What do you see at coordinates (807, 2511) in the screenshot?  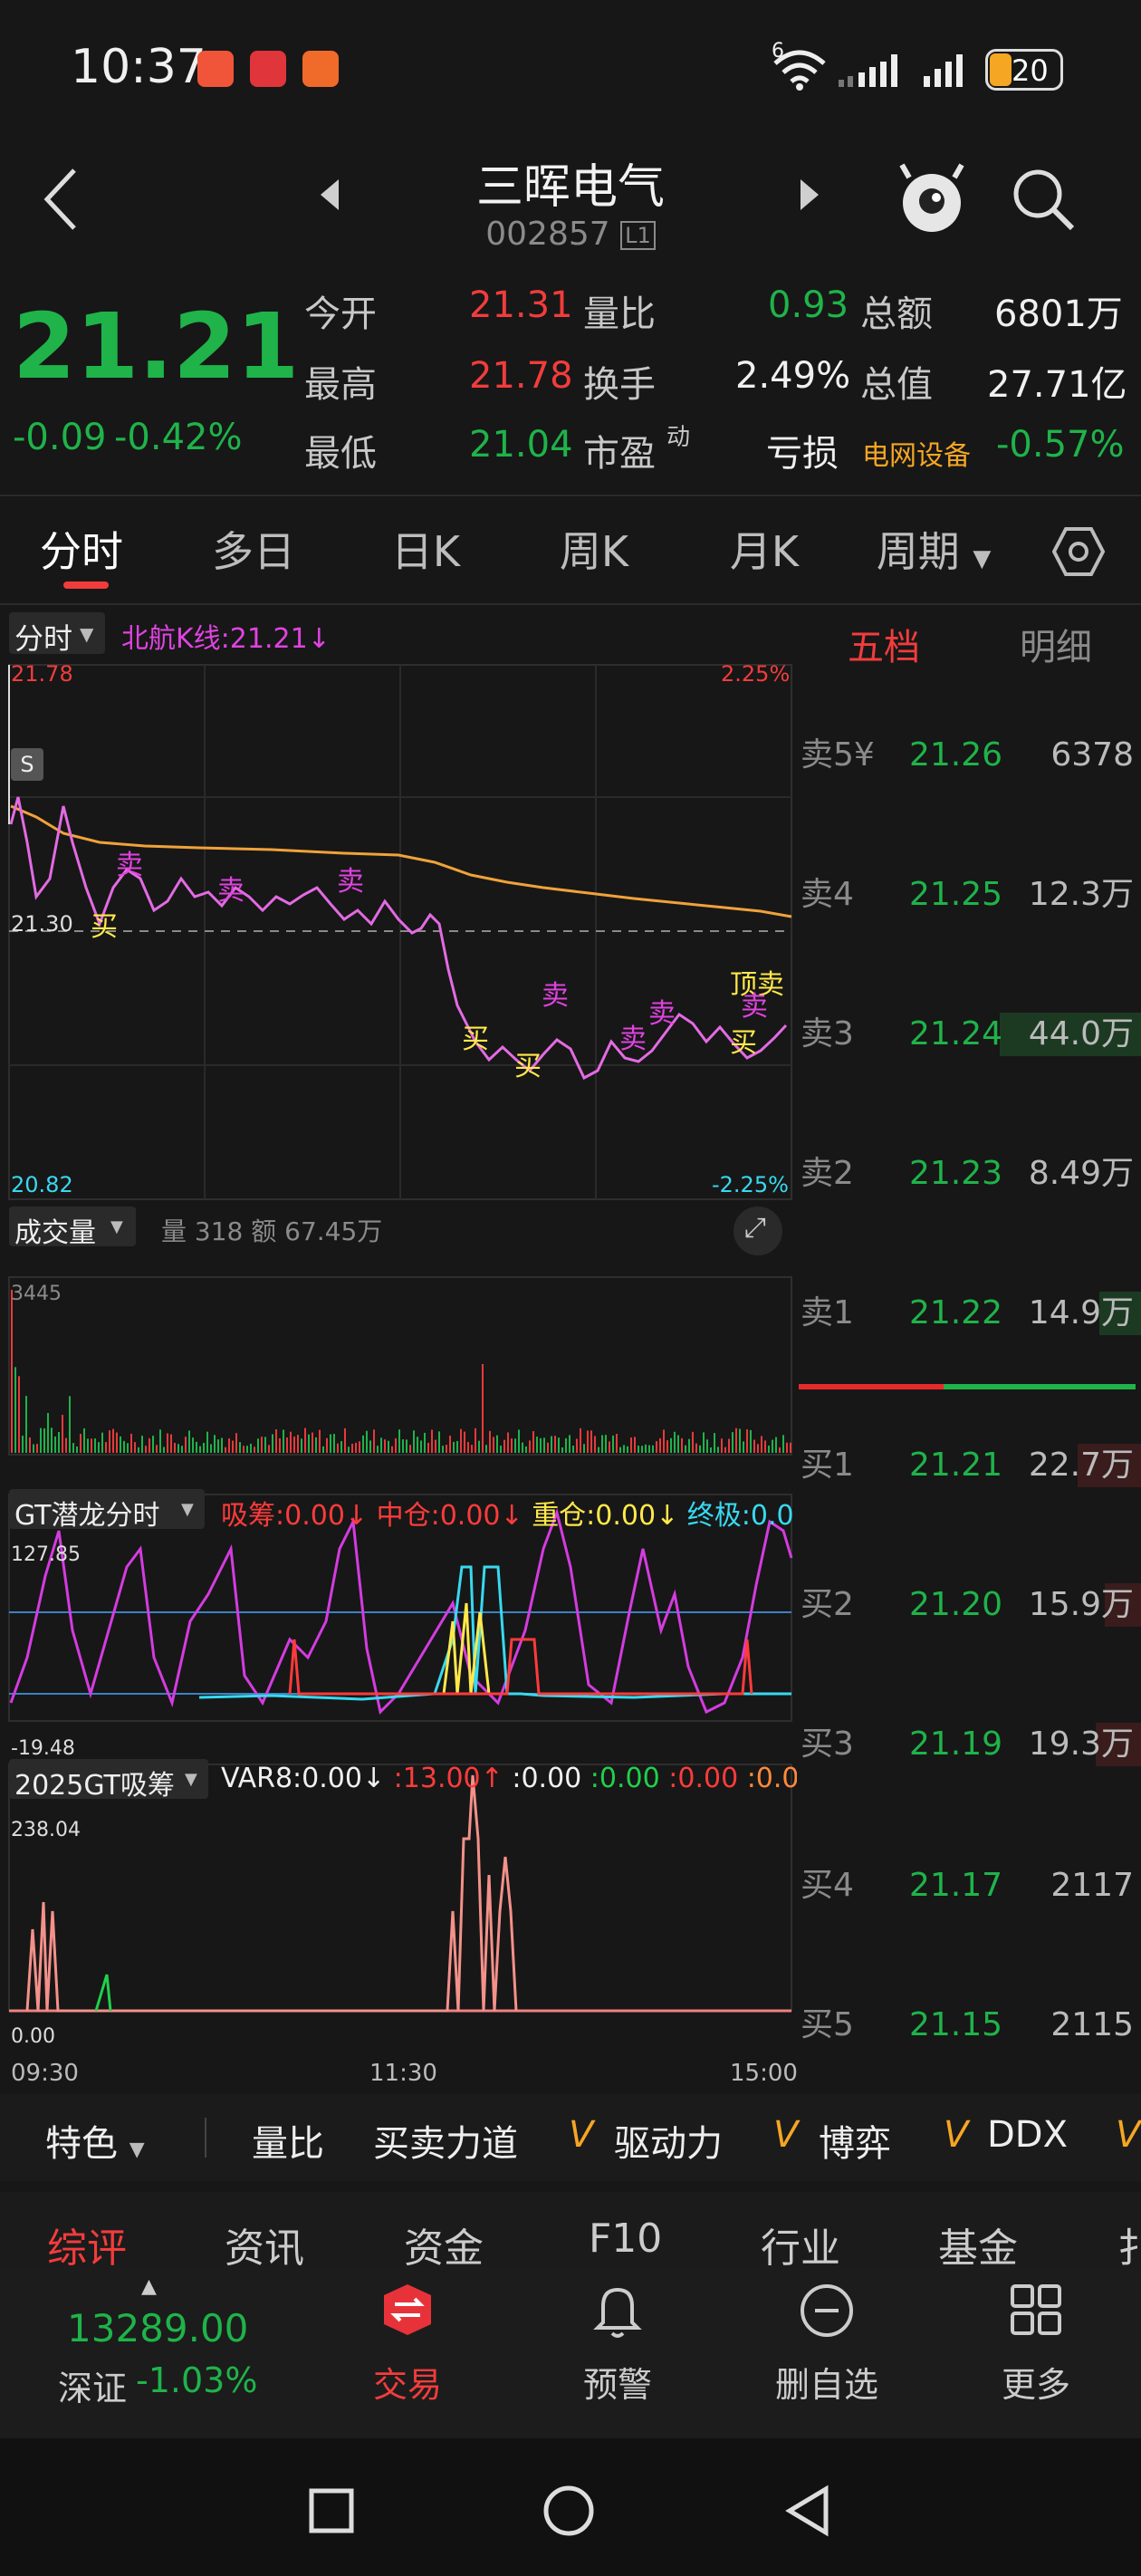 I see `back-nav-icon` at bounding box center [807, 2511].